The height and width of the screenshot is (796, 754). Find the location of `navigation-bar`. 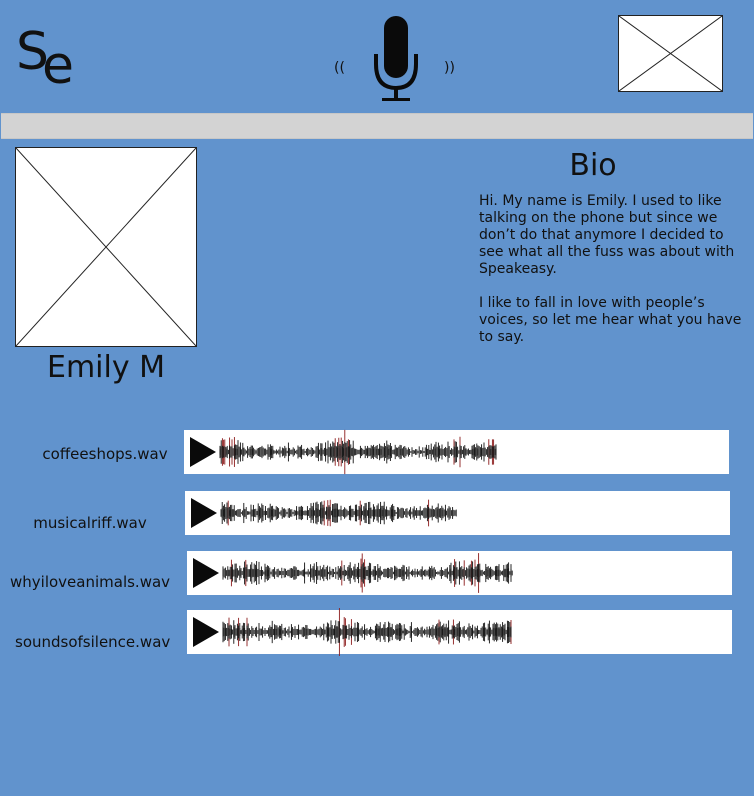

navigation-bar is located at coordinates (377, 126).